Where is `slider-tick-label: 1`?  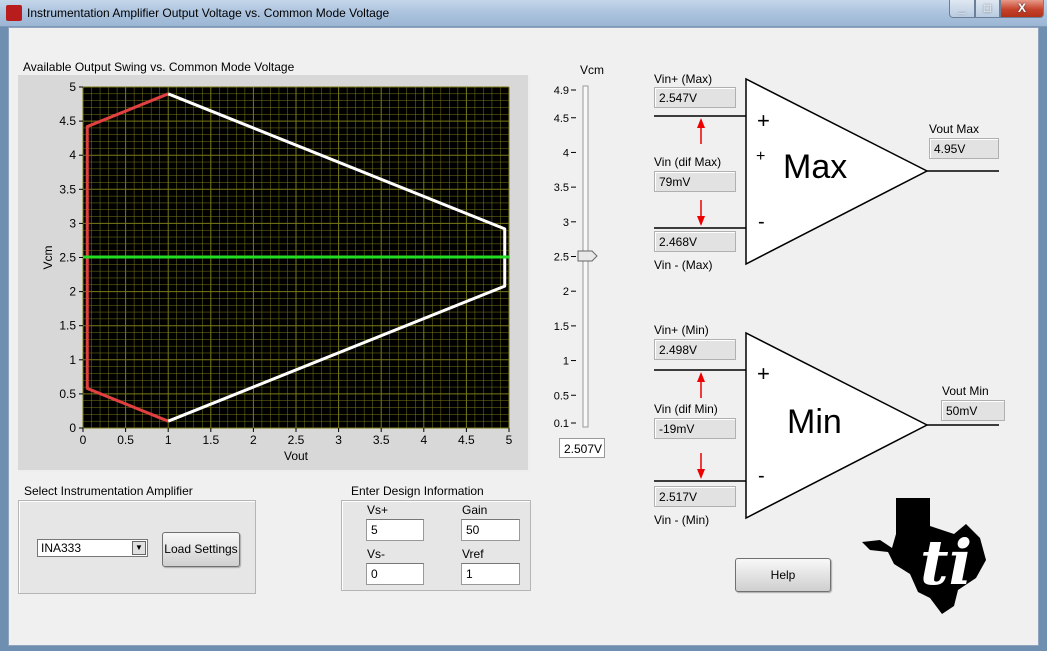
slider-tick-label: 1 is located at coordinates (566, 362).